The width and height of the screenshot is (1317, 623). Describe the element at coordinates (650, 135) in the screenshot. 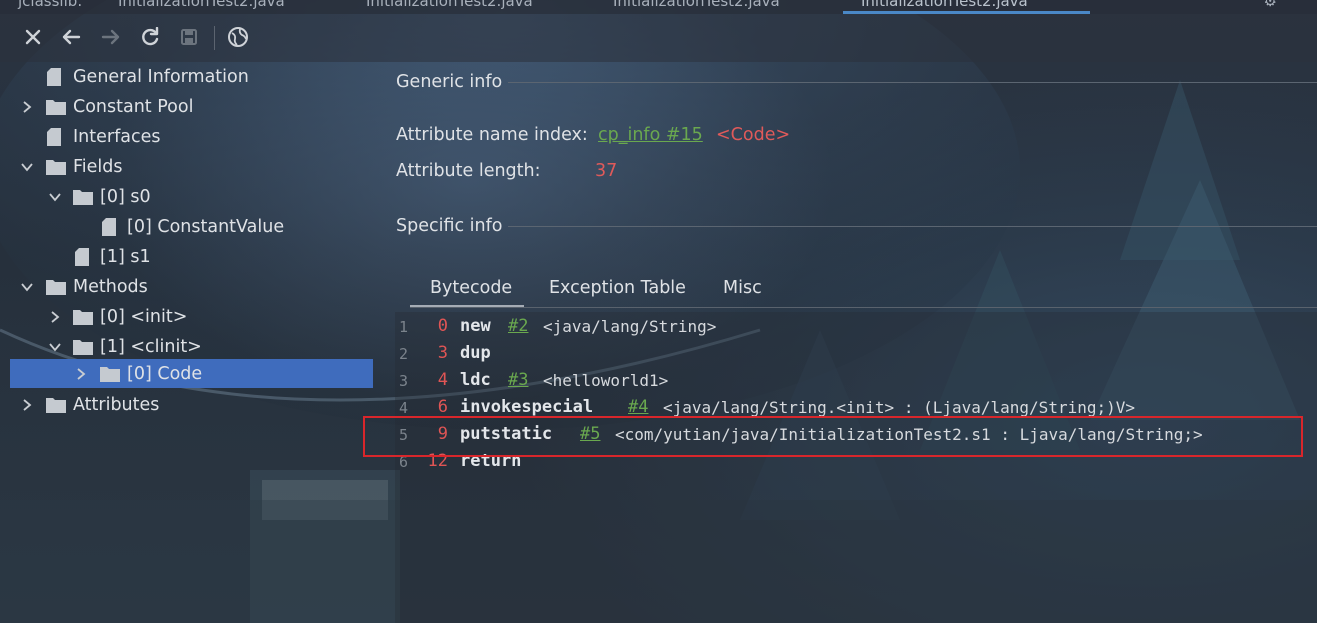

I see `cp-info-link: cp_info #15` at that location.